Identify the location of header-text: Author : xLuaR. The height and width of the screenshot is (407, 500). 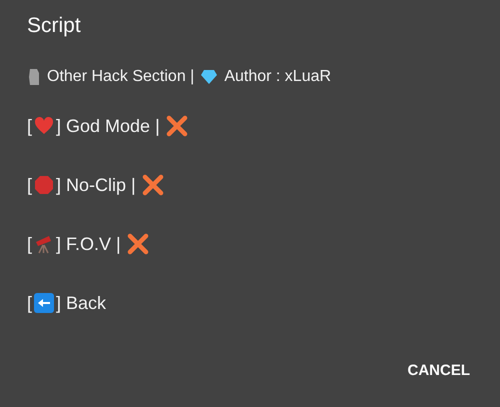
(278, 77).